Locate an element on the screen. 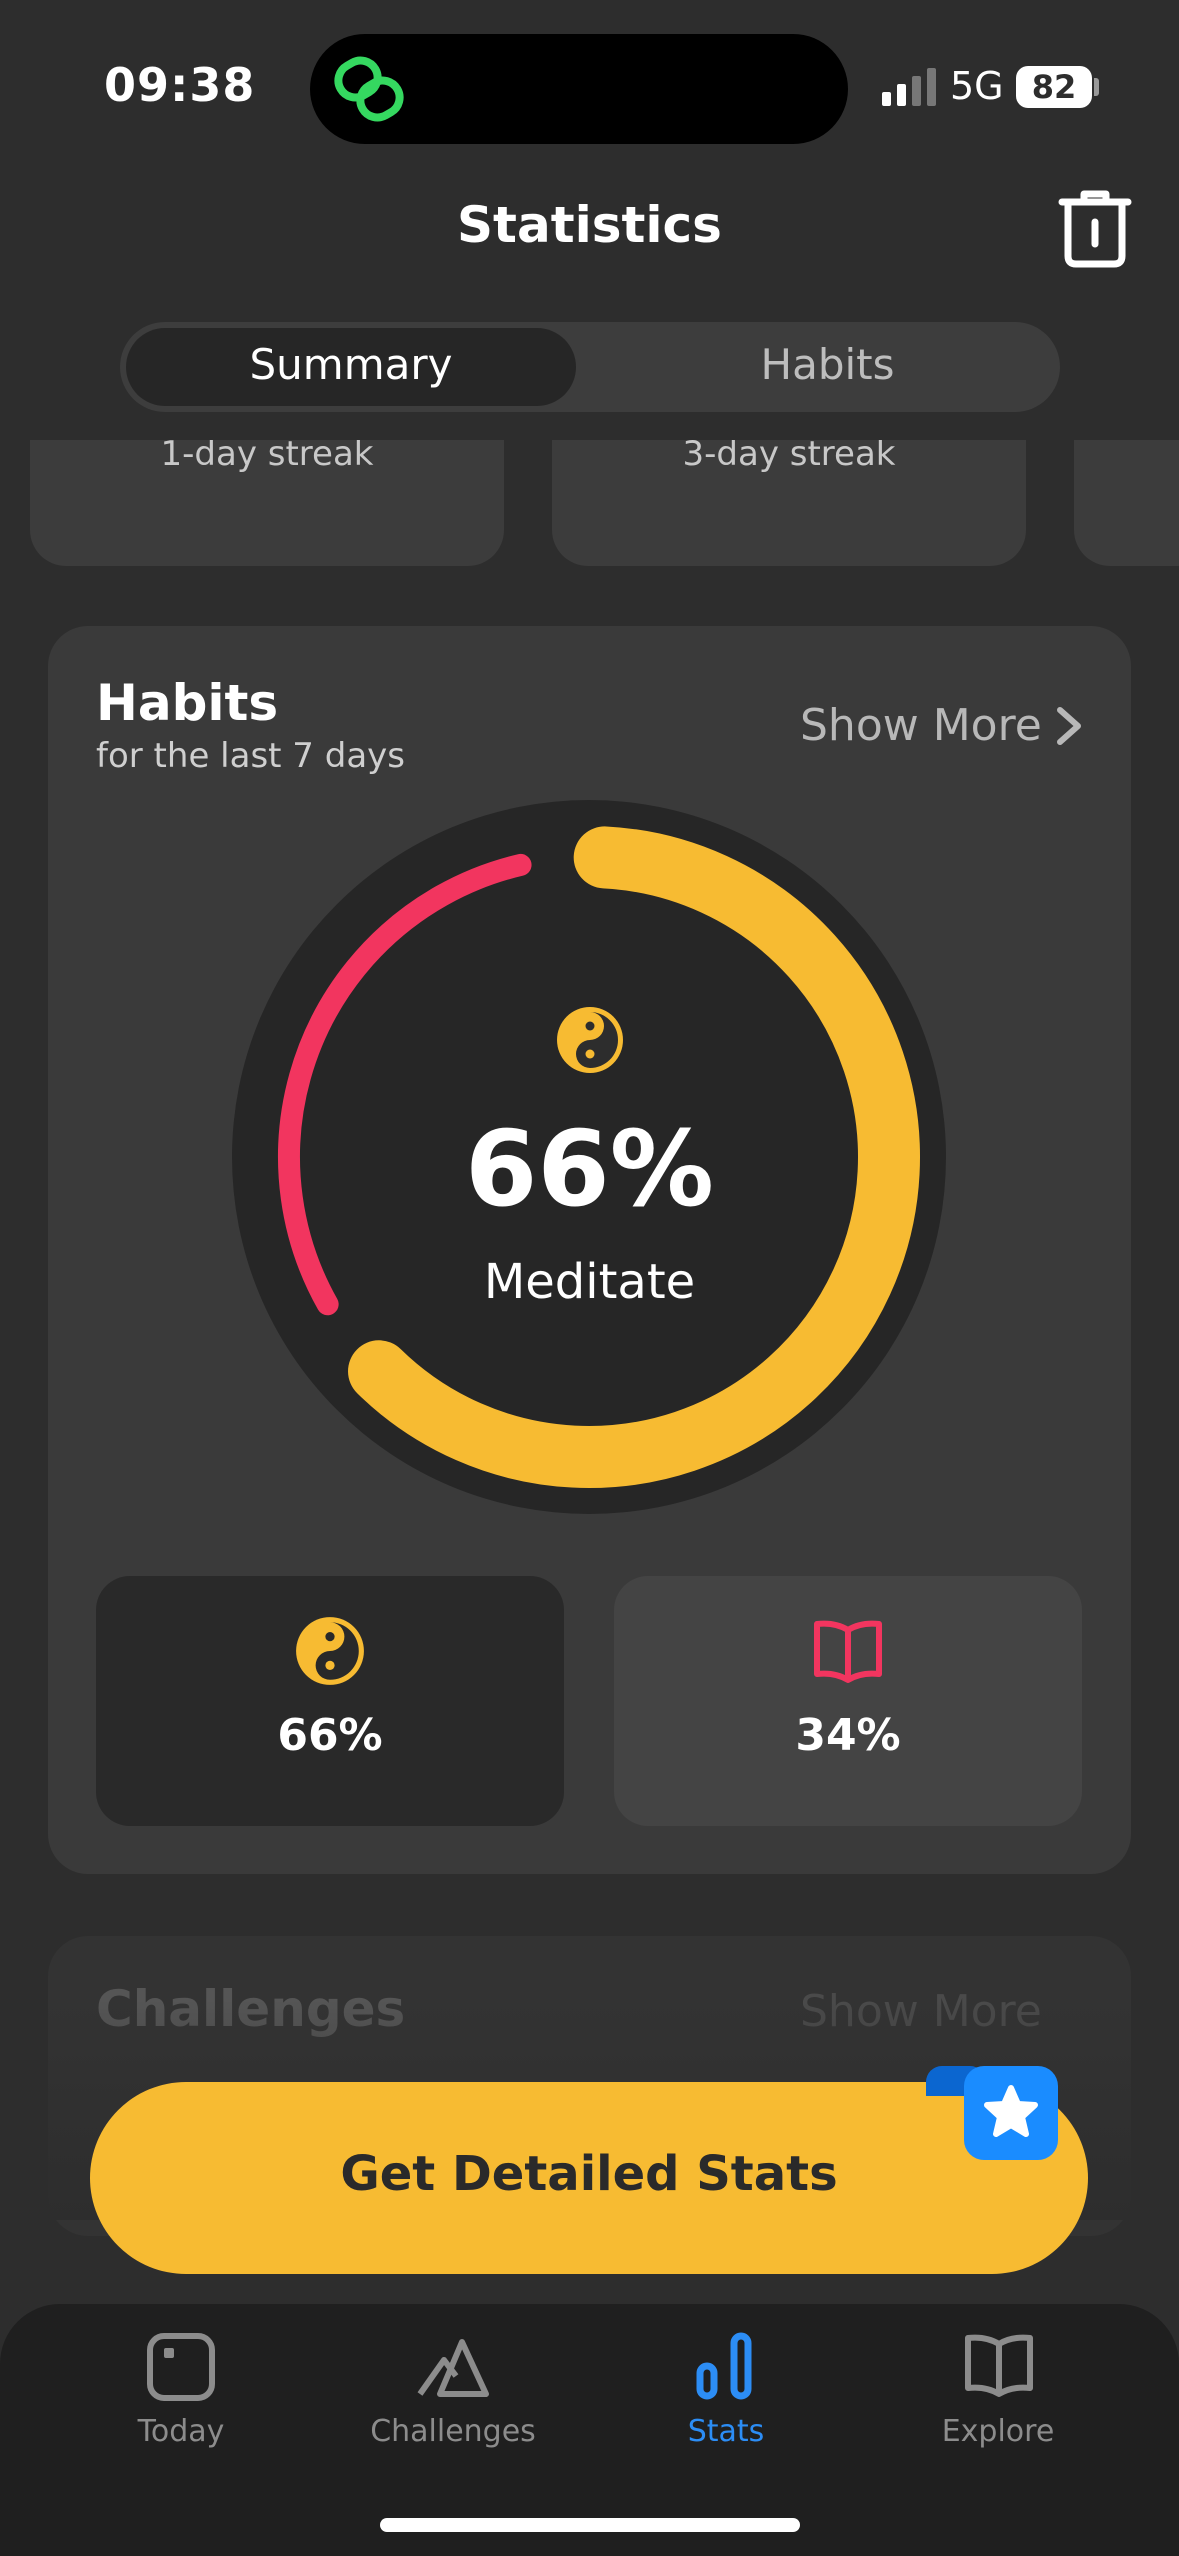  status-time: 09:38 is located at coordinates (180, 85).